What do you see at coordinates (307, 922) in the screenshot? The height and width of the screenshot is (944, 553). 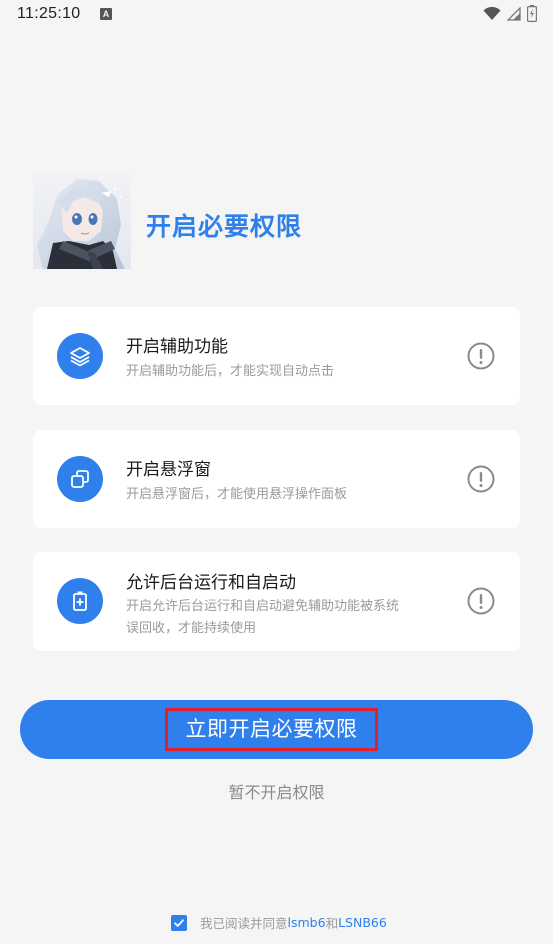 I see `agreement-link-lsmb6: lsmb6` at bounding box center [307, 922].